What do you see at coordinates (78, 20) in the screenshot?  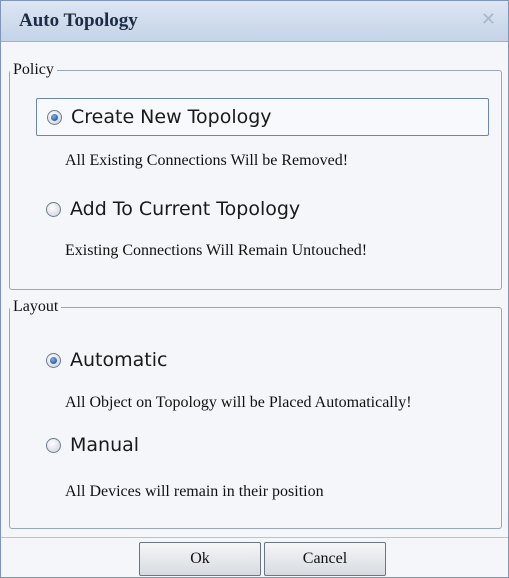 I see `dialog-title: Auto Topology` at bounding box center [78, 20].